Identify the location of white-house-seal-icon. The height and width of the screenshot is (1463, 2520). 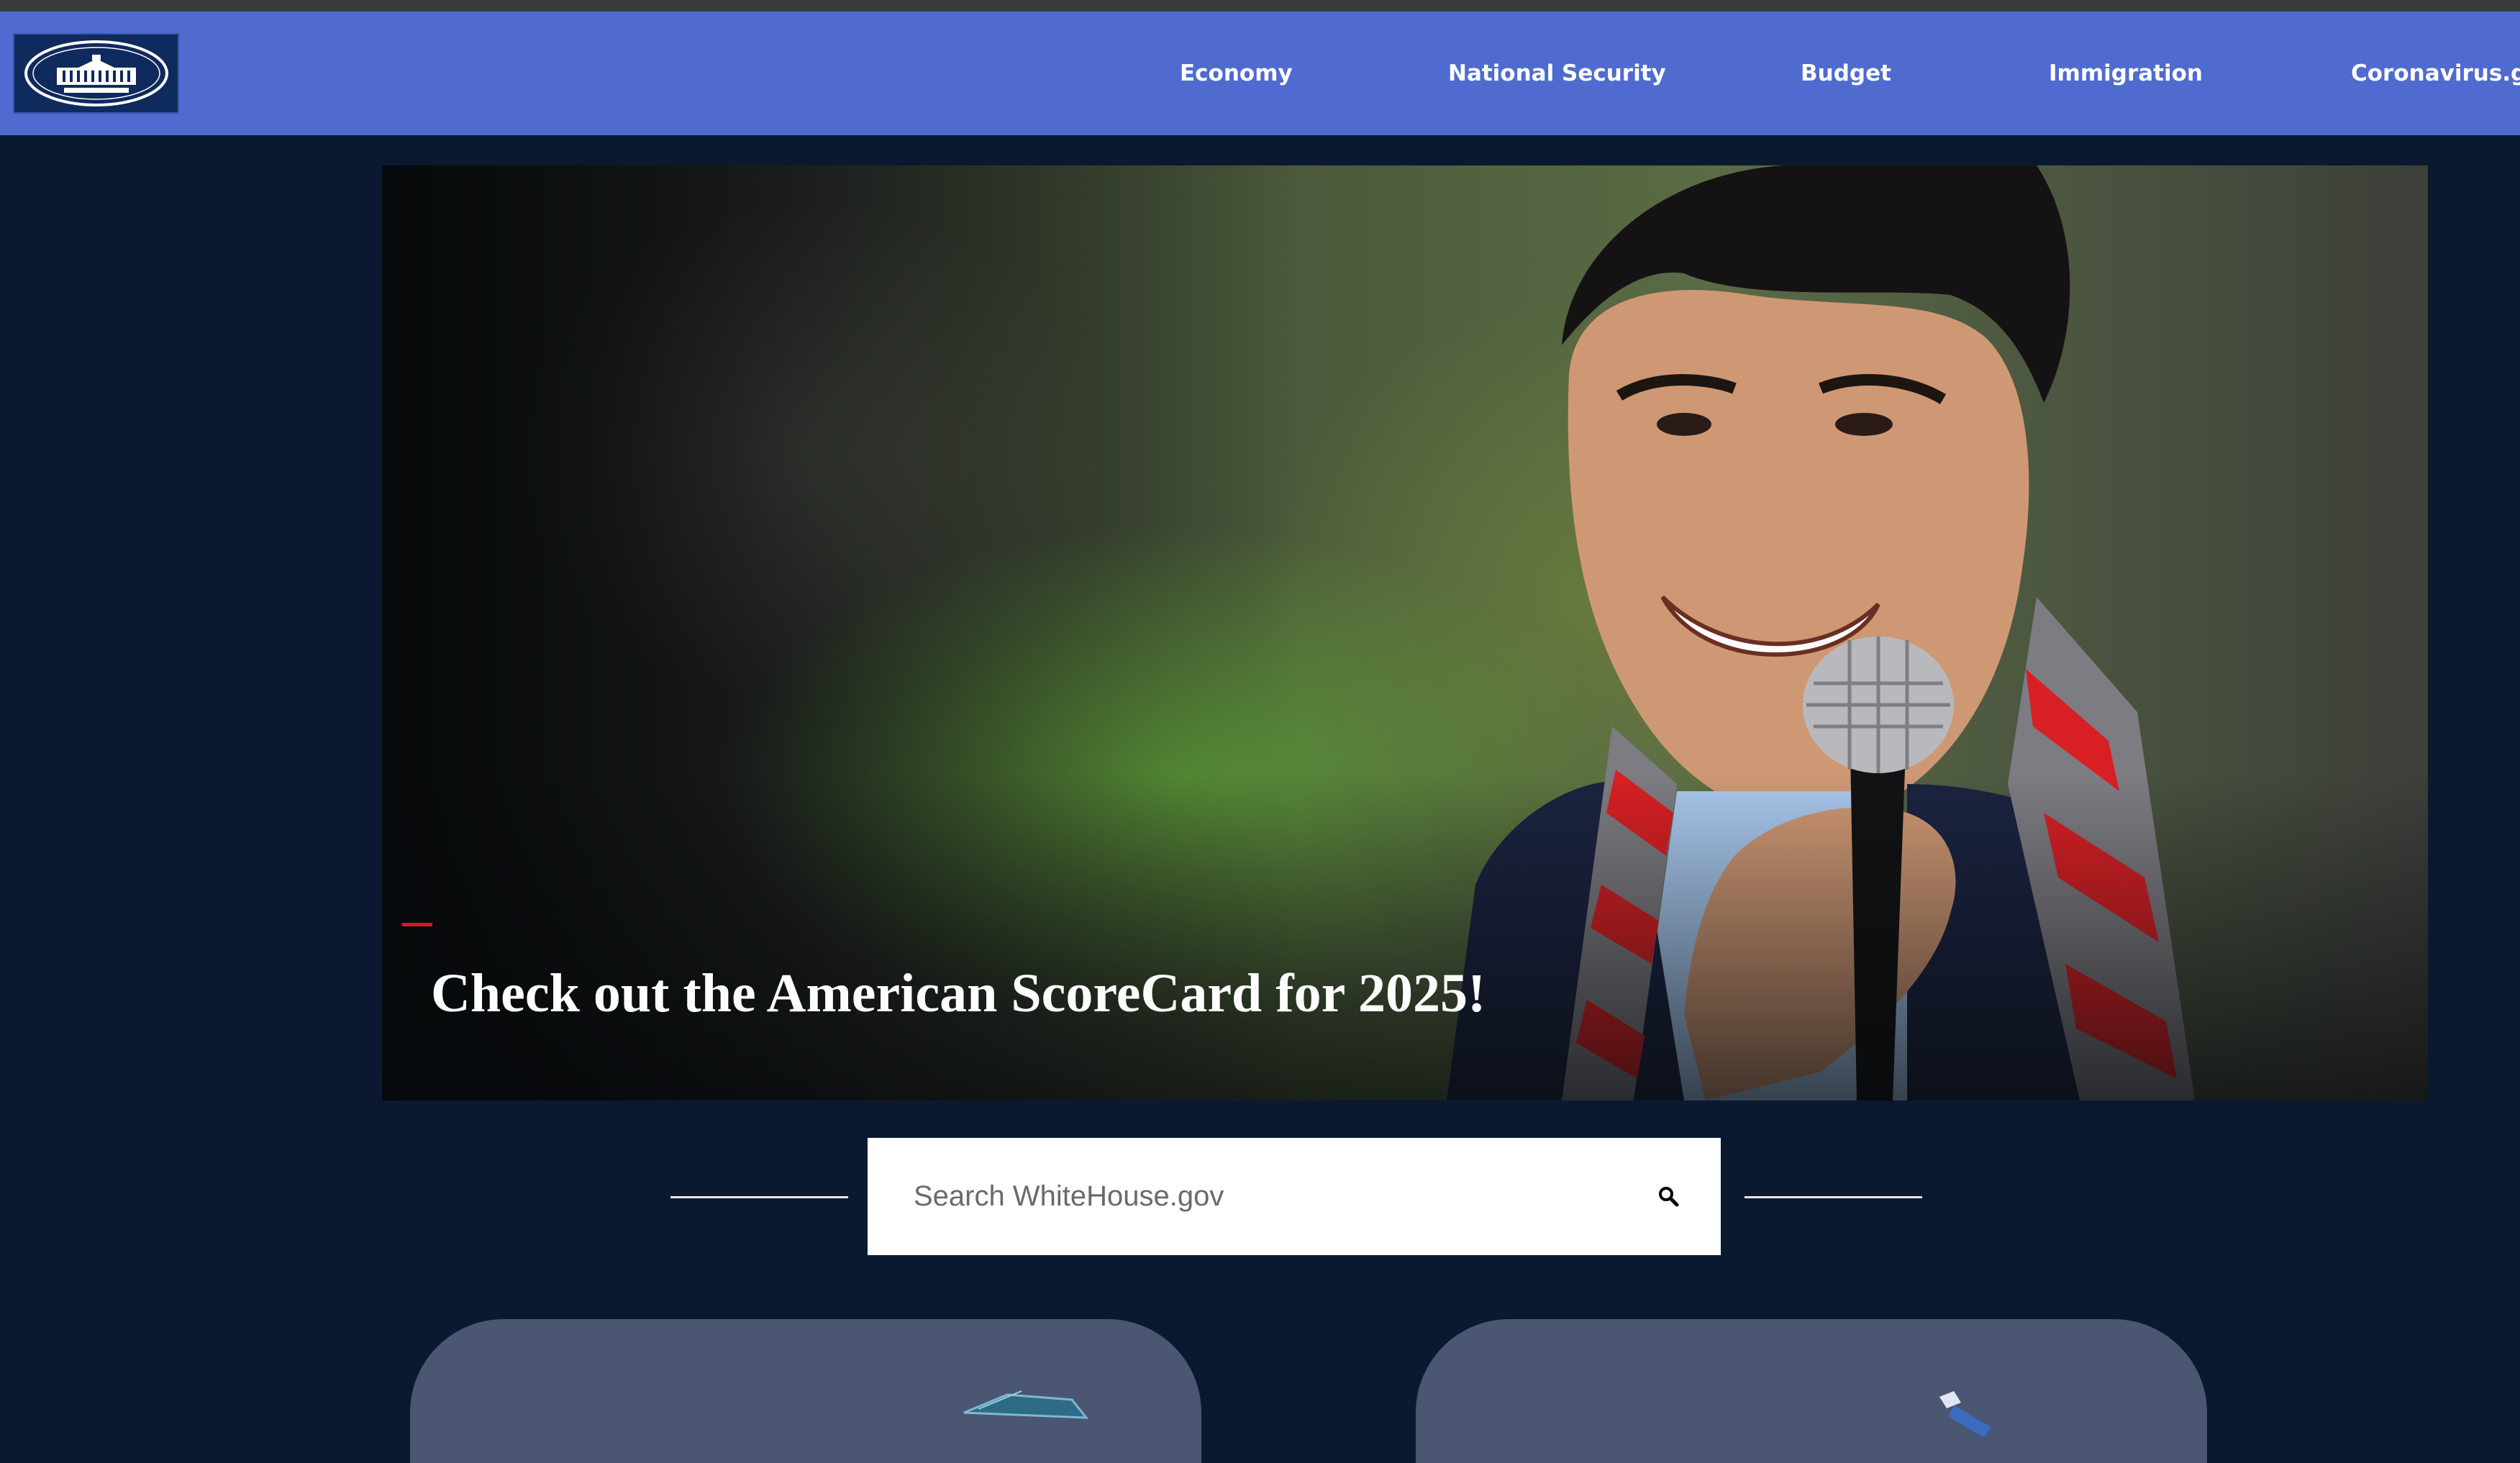
(96, 73).